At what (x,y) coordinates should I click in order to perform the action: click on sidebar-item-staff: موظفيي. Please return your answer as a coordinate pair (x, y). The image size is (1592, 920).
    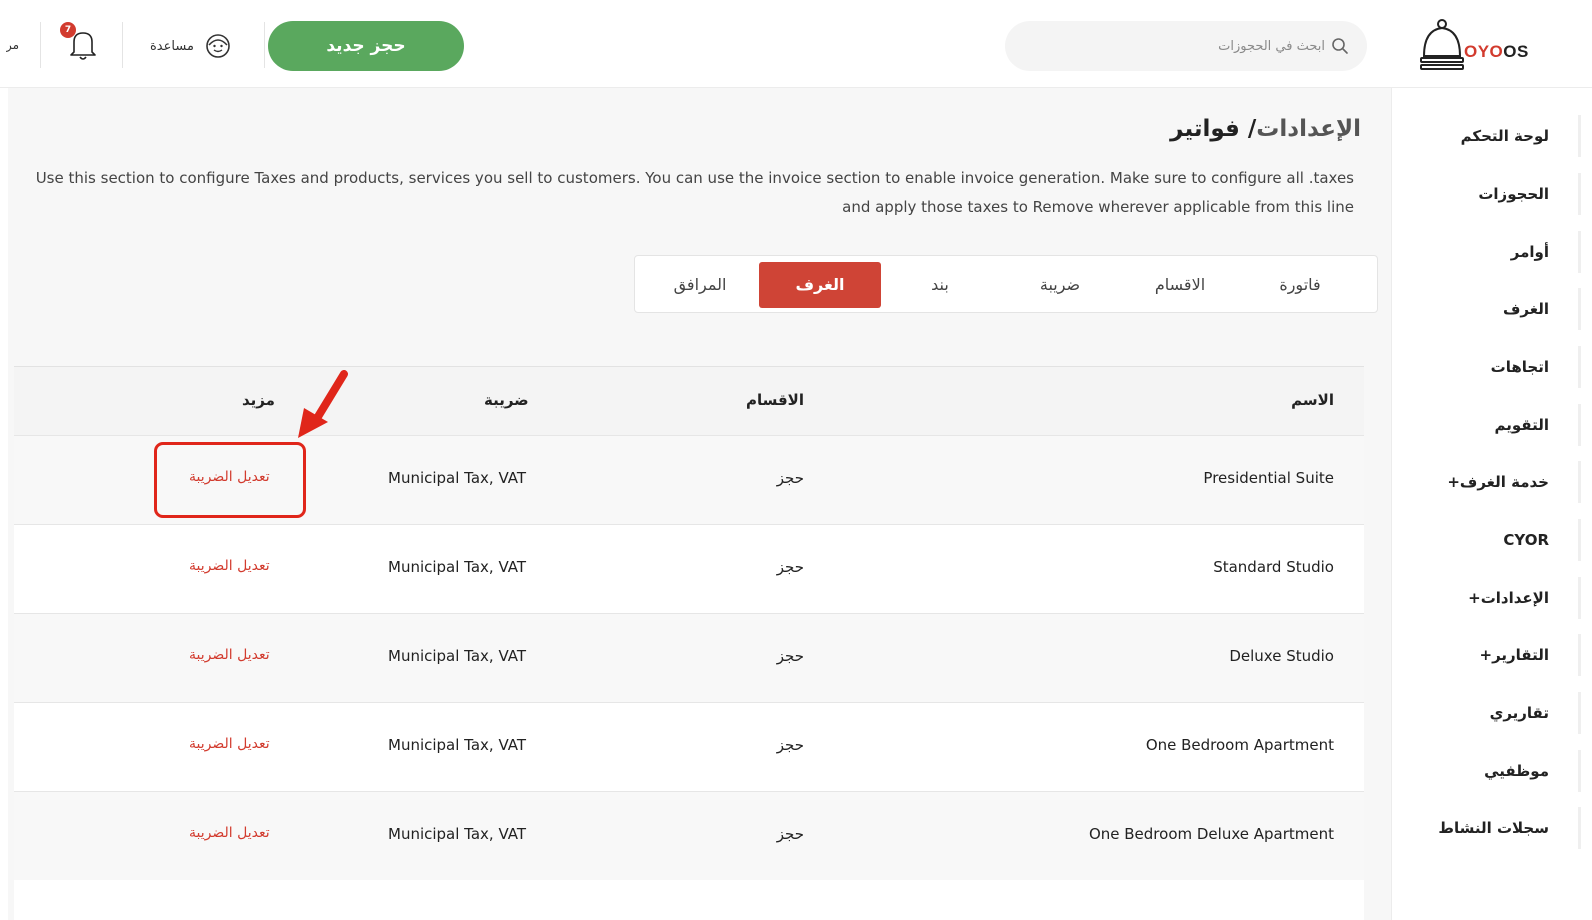
    Looking at the image, I should click on (1474, 771).